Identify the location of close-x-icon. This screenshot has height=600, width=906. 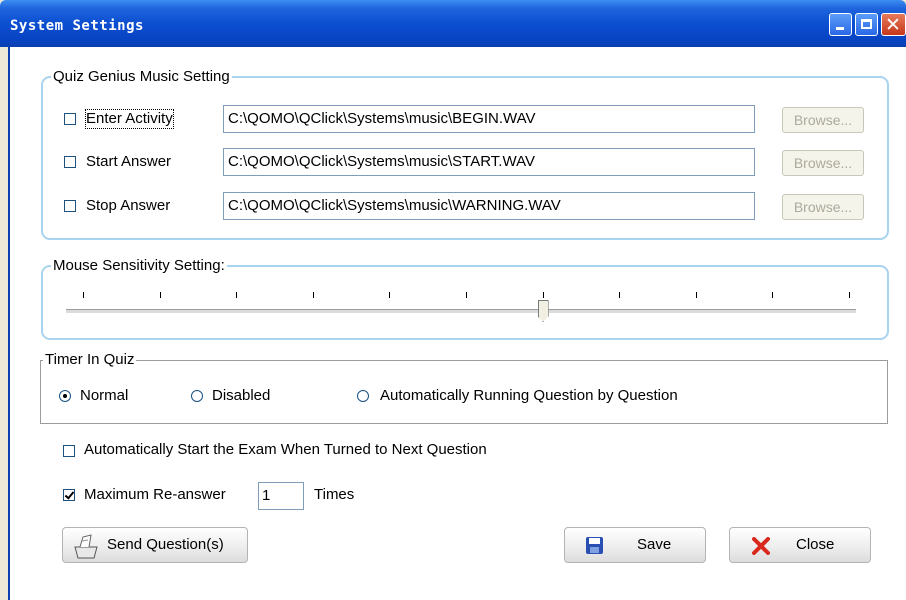
(761, 546).